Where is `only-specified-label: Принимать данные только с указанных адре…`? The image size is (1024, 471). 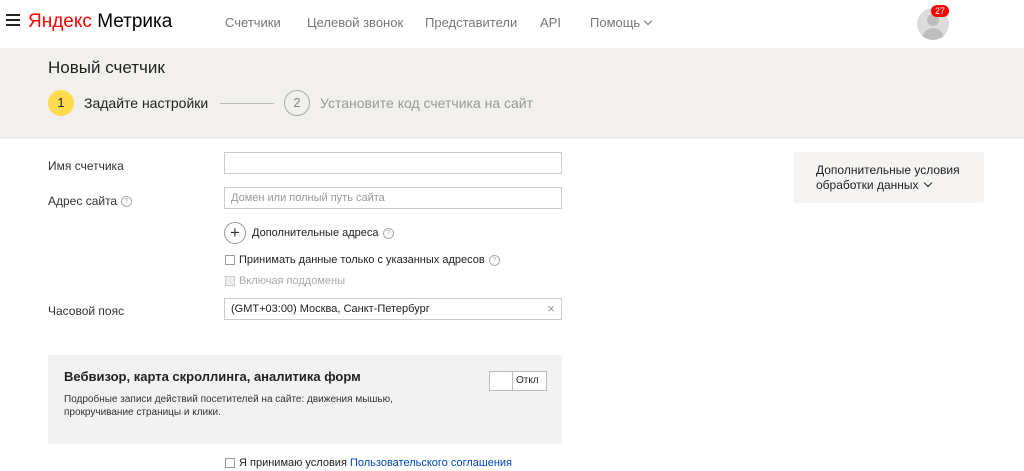 only-specified-label: Принимать данные только с указанных адре… is located at coordinates (362, 260).